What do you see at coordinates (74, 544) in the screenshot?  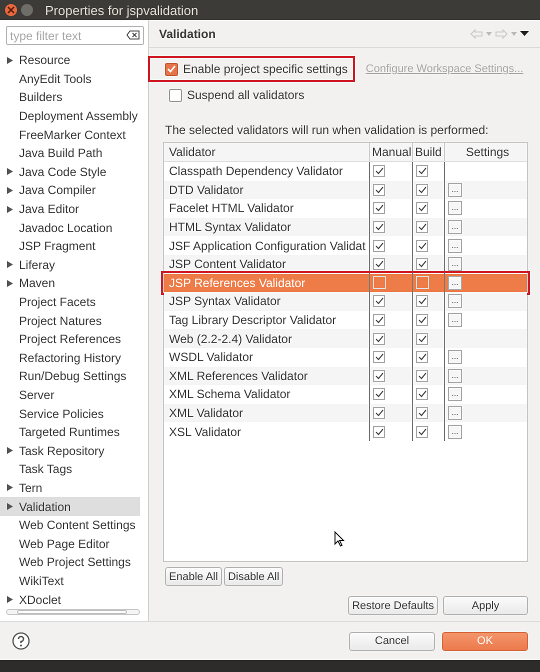 I see `sidebar-item: Web Page Editor` at bounding box center [74, 544].